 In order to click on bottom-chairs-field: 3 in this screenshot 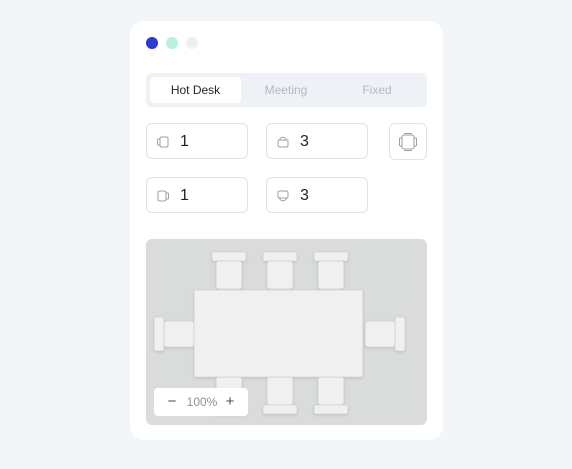, I will do `click(317, 195)`.